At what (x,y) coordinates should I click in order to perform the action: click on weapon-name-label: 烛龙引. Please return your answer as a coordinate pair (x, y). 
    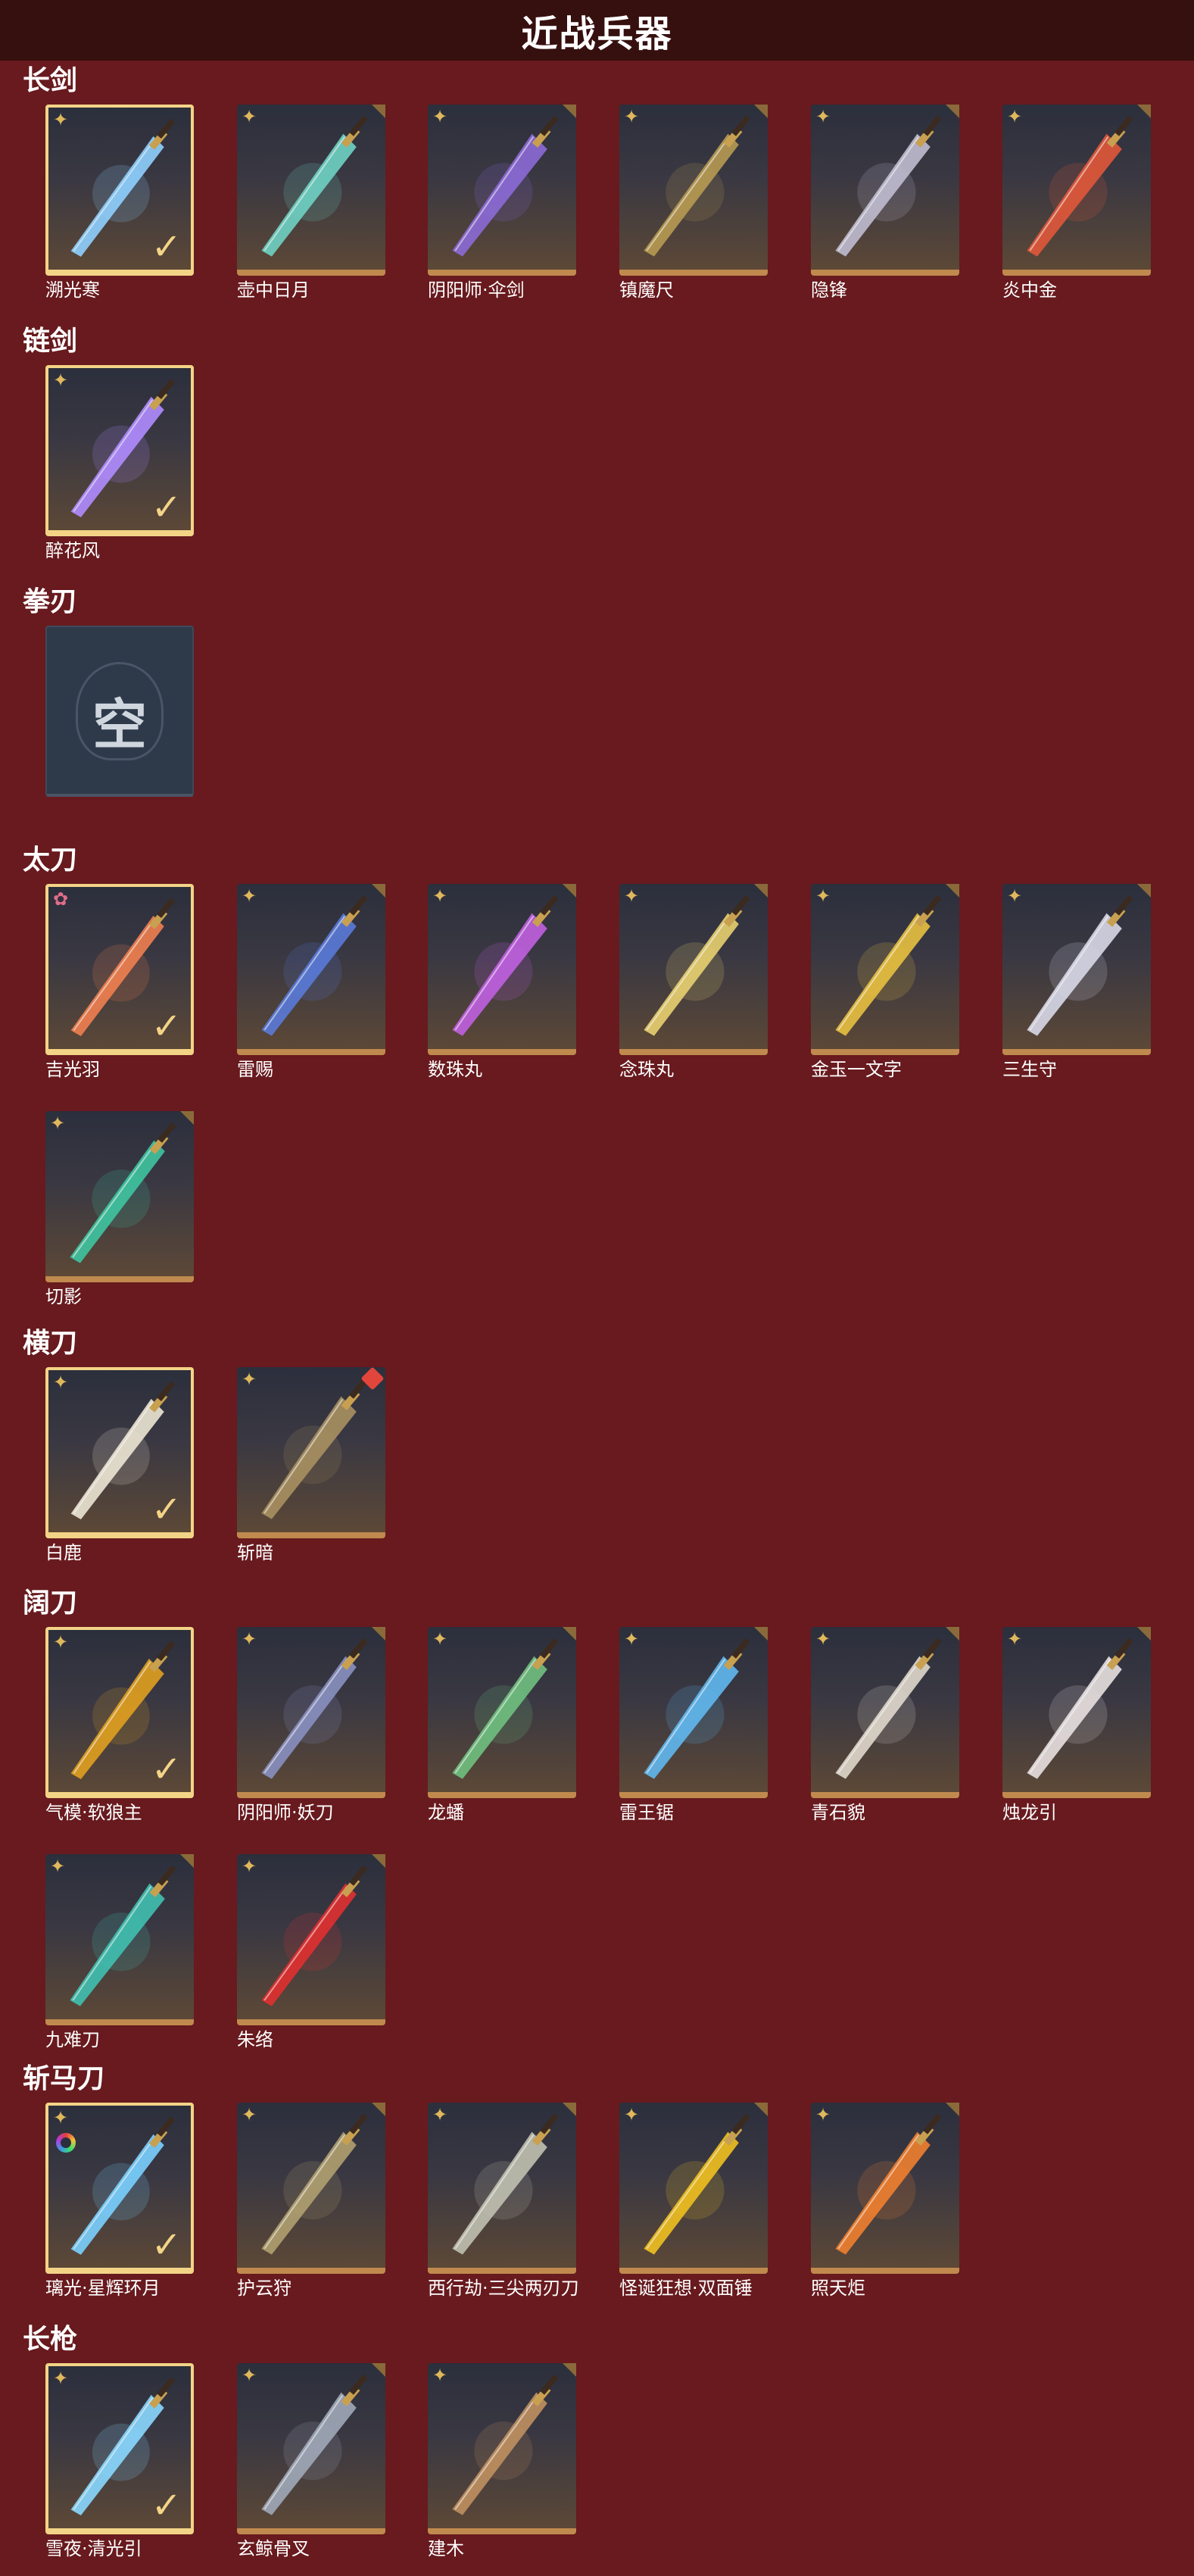
    Looking at the image, I should click on (1029, 1813).